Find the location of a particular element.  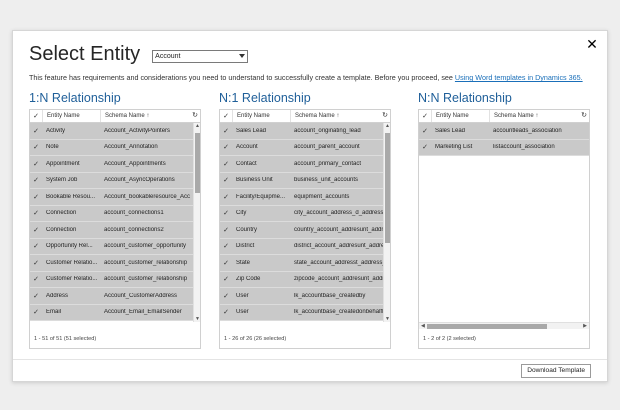

schema-name: account_parent_account is located at coordinates (327, 147).